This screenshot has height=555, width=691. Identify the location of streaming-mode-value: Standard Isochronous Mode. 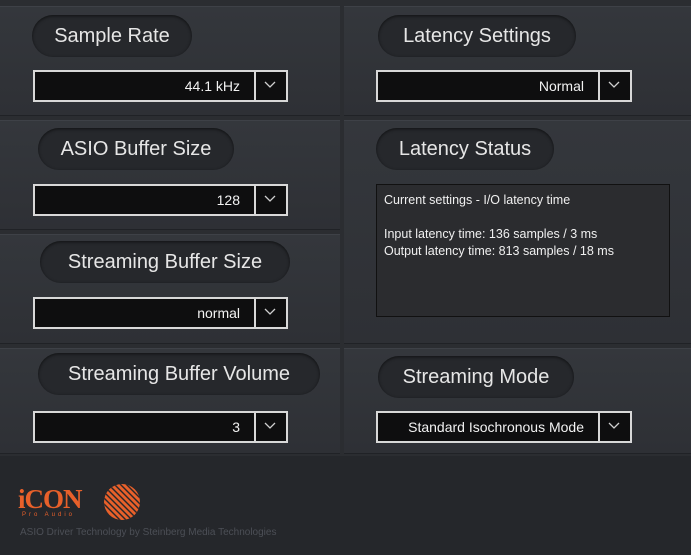
(496, 427).